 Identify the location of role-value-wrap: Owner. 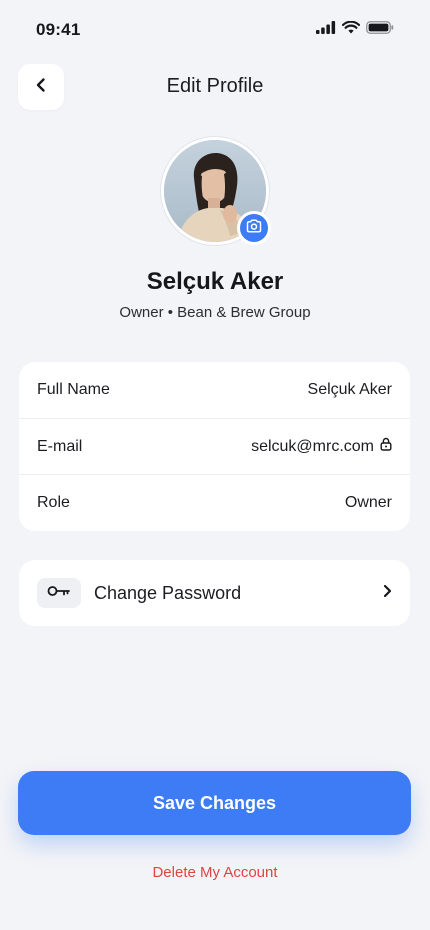
(368, 503).